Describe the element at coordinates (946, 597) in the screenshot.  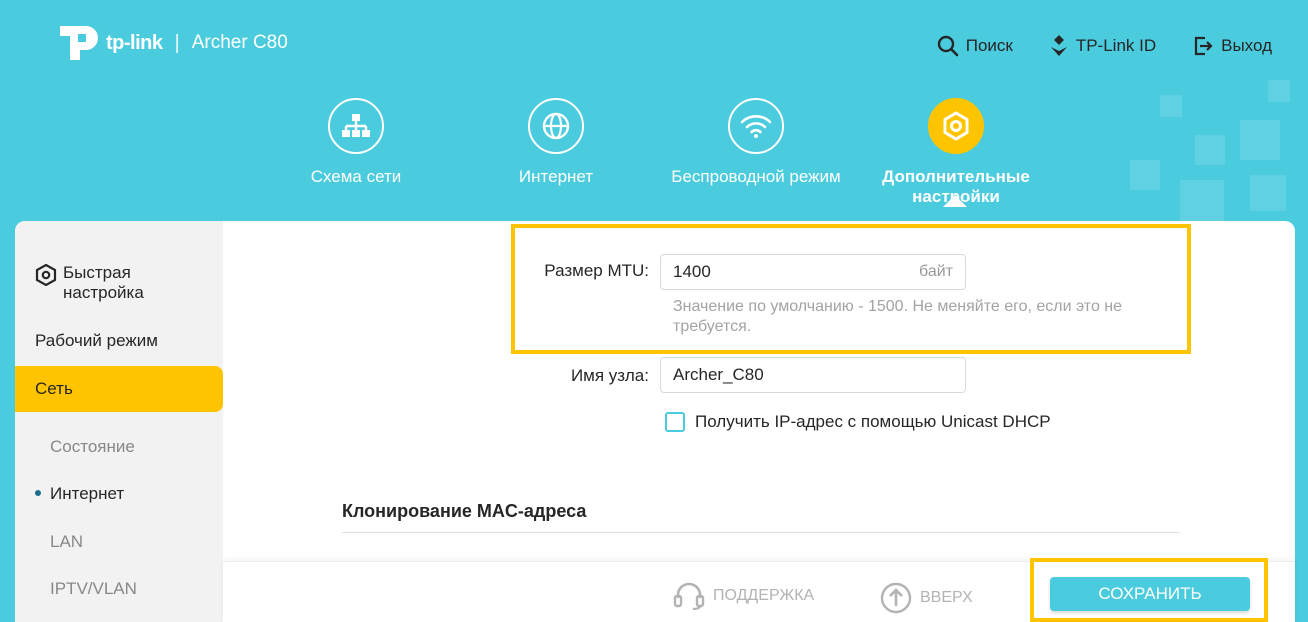
I see `up-label: ВВЕРХ` at that location.